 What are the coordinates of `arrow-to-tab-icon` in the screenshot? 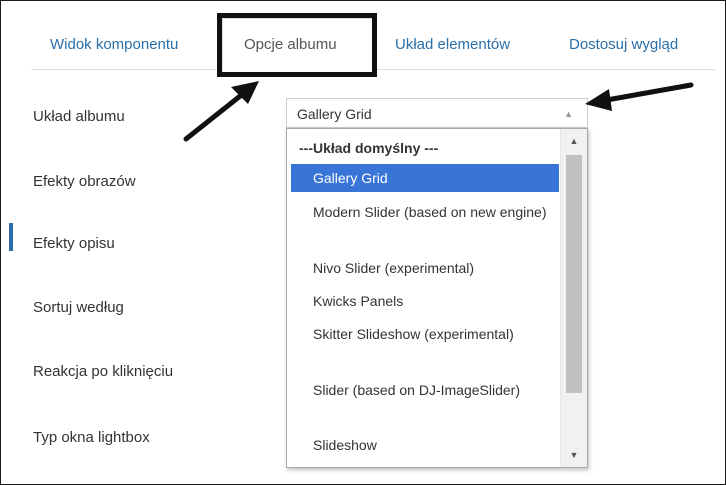 It's located at (221, 111).